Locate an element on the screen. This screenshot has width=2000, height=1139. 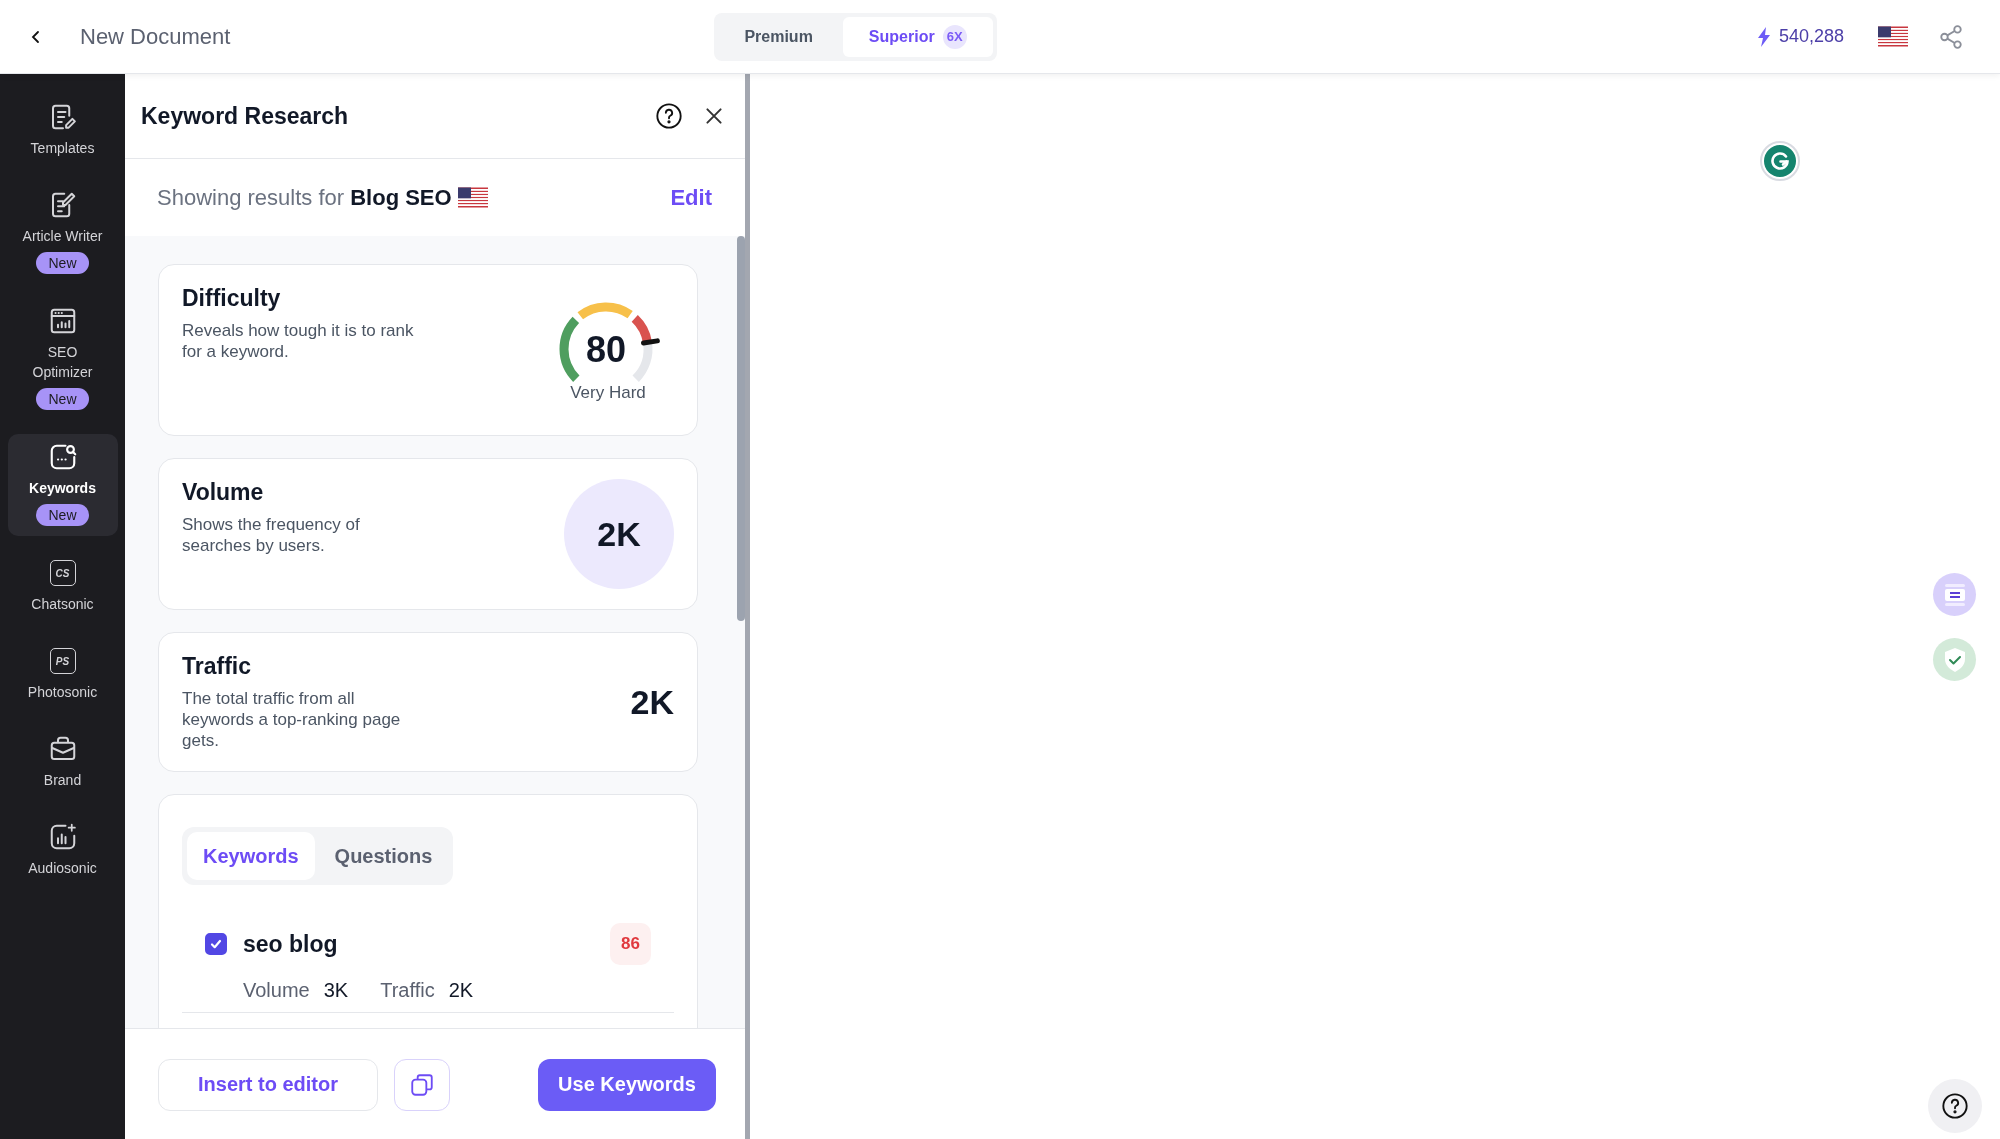
sidebar-item: CS Chatsonic is located at coordinates (62, 587).